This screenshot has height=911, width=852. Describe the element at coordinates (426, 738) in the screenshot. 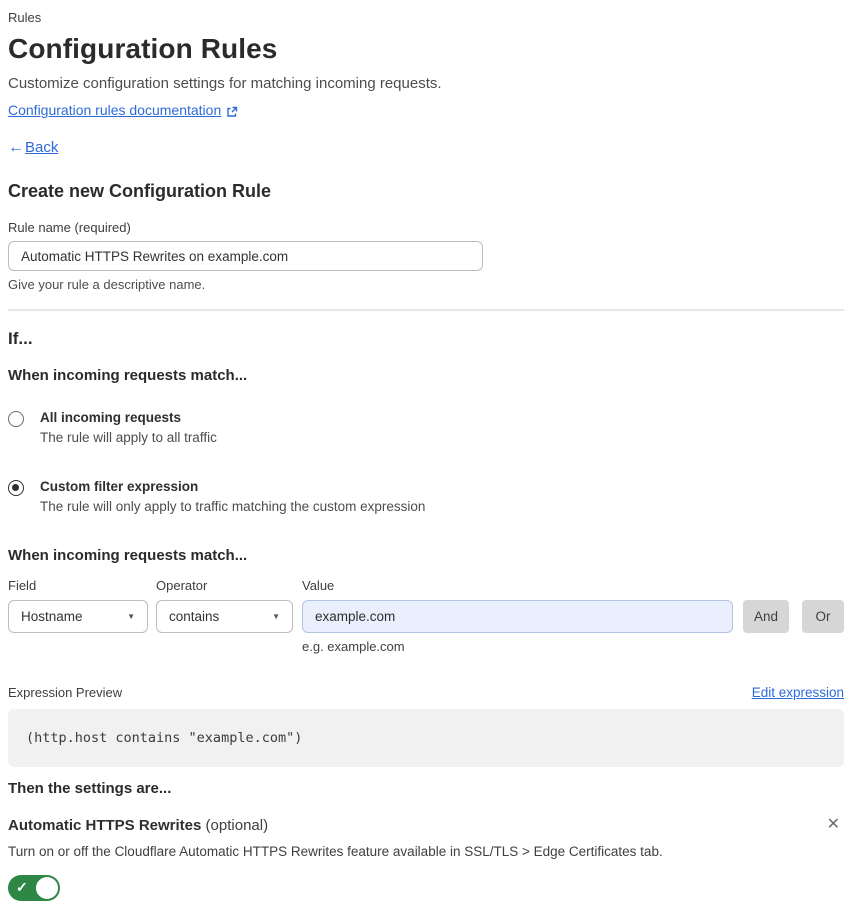

I see `expression-preview-code: (http.host contains "example.com")` at that location.